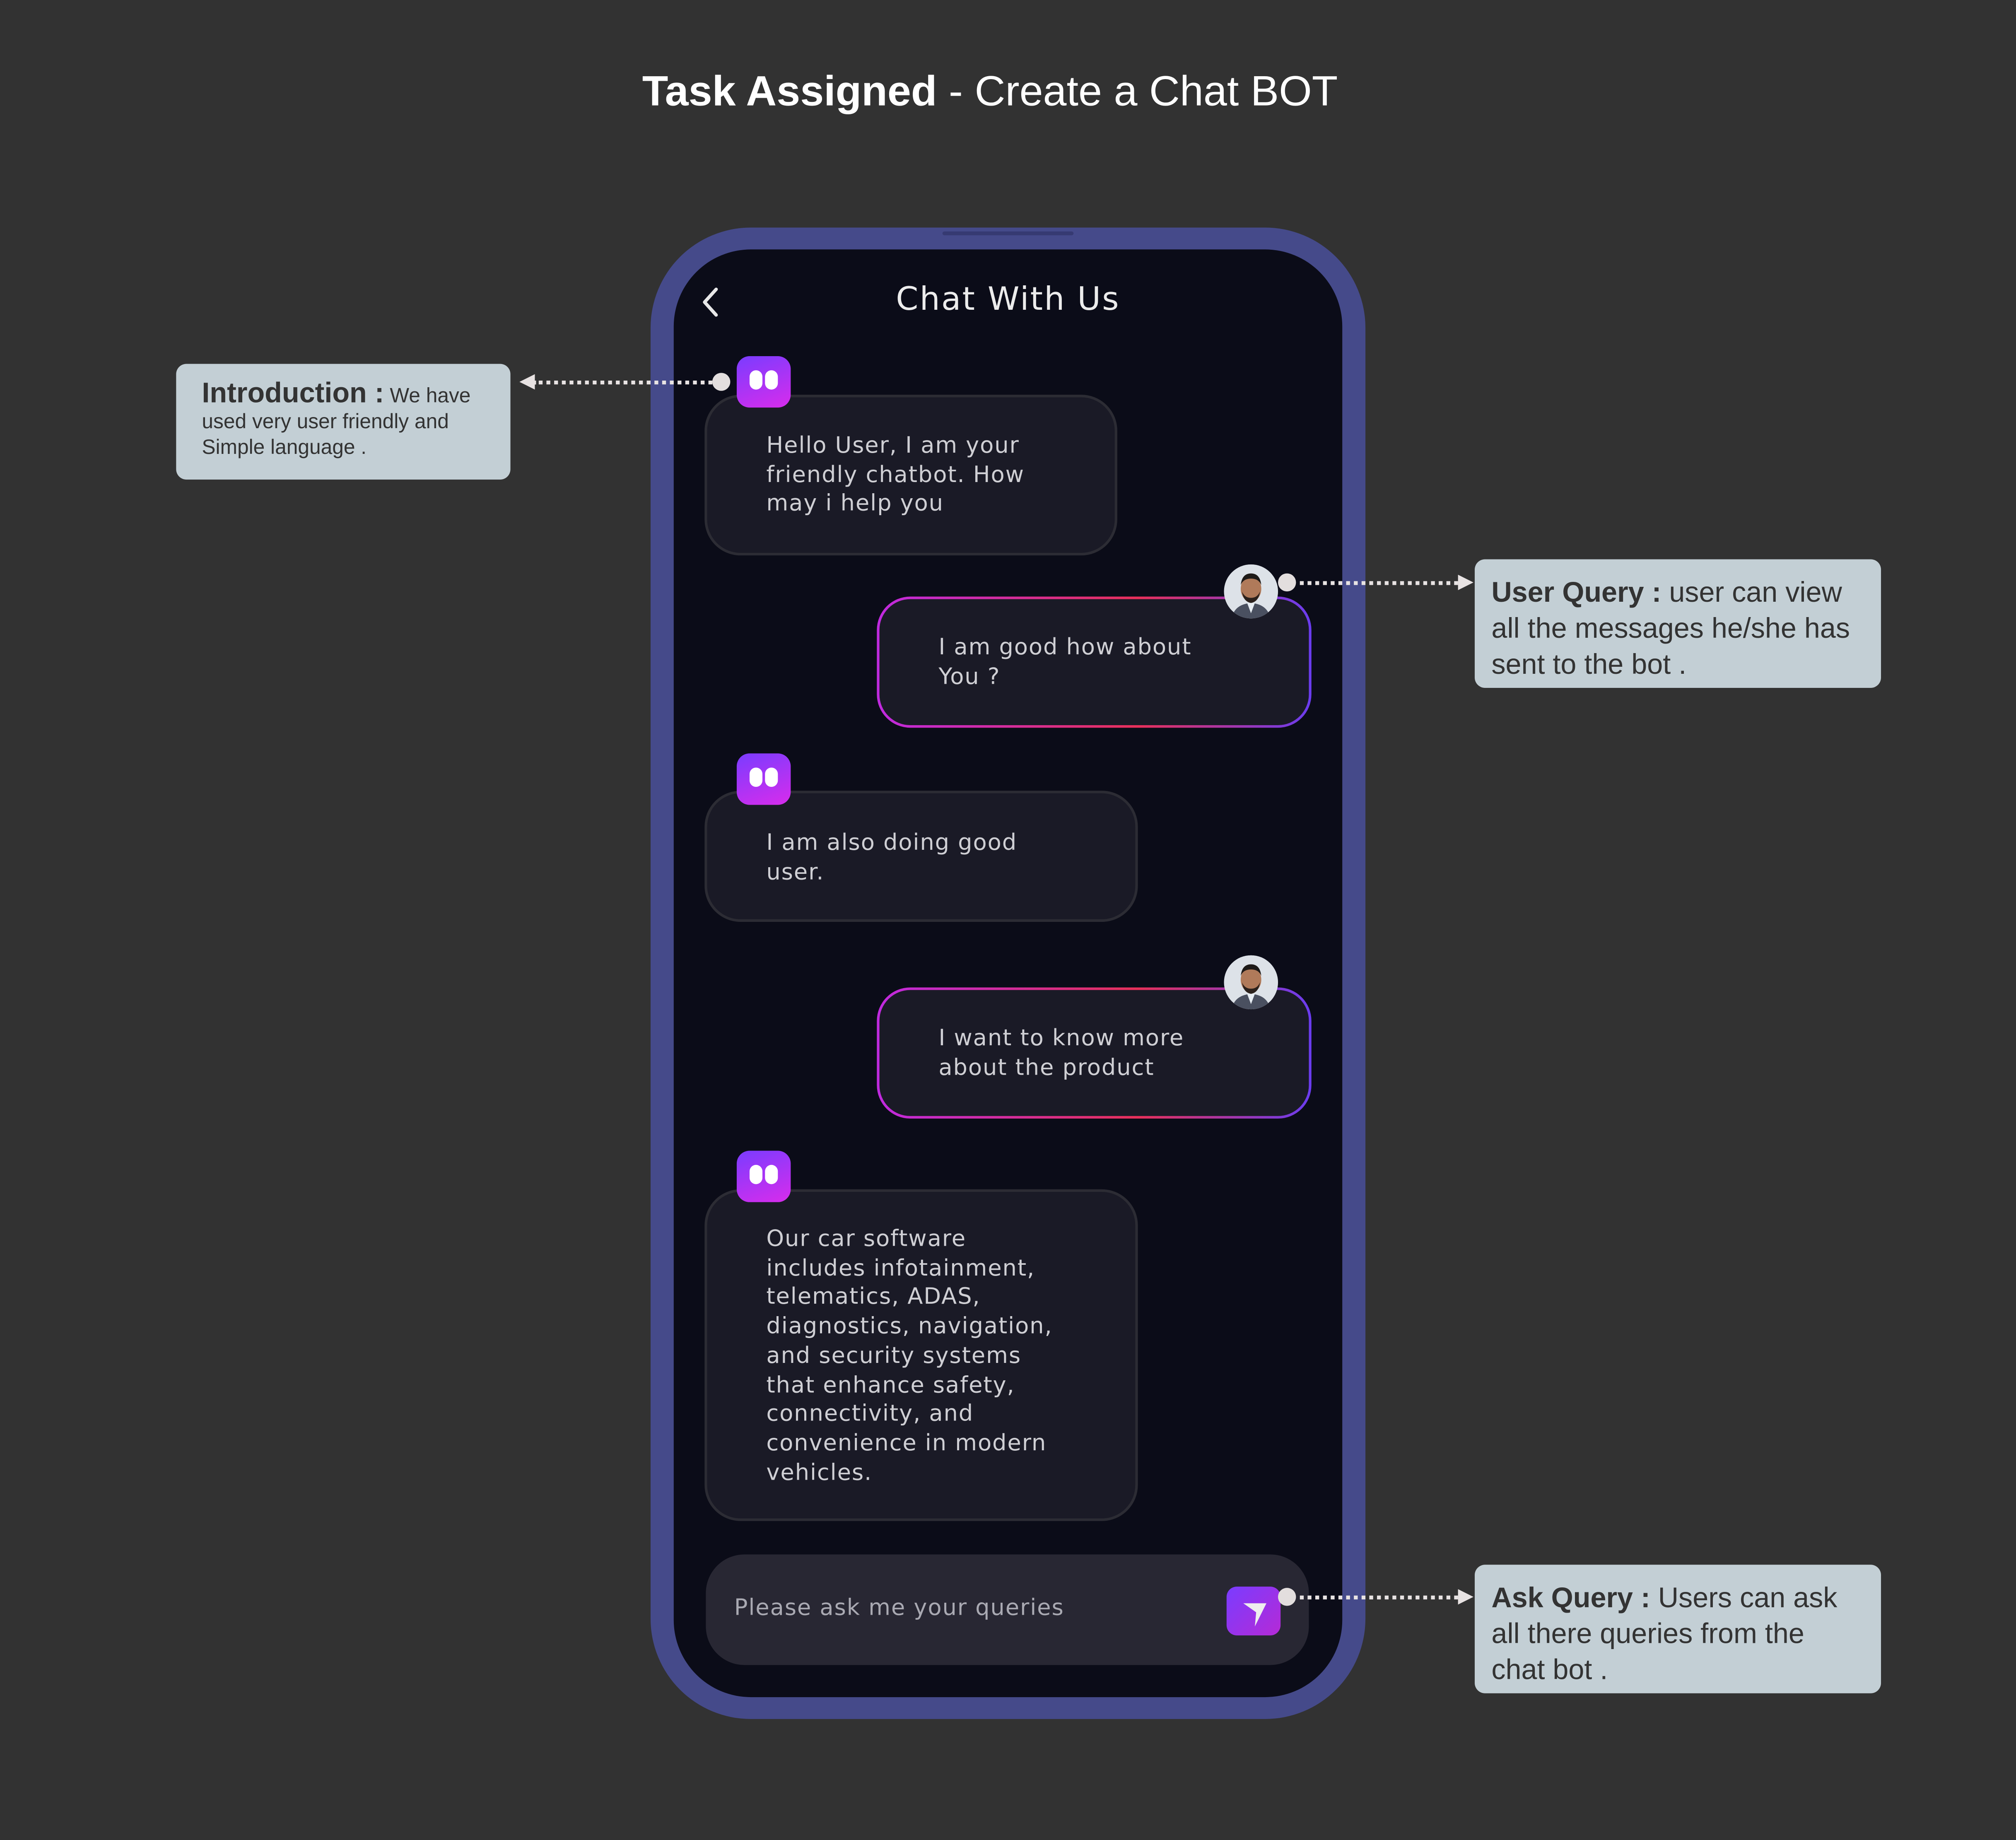  Describe the element at coordinates (1008, 233) in the screenshot. I see `phone-speaker` at that location.